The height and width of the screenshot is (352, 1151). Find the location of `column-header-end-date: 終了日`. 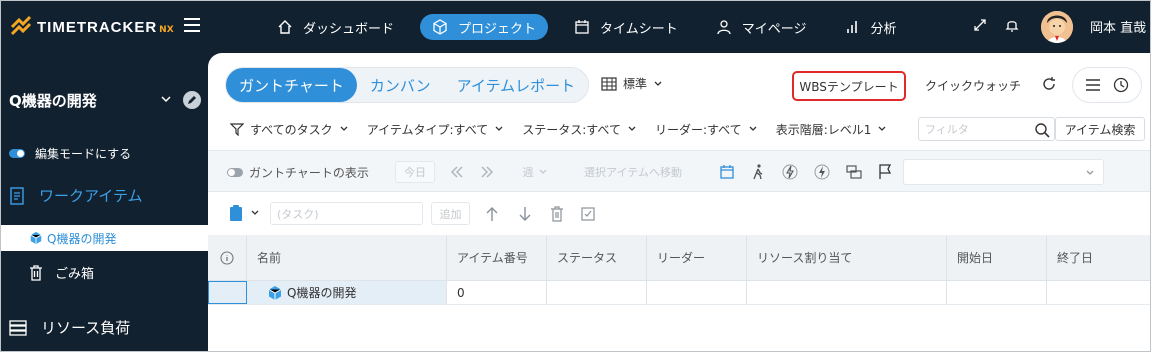

column-header-end-date: 終了日 is located at coordinates (1098, 257).